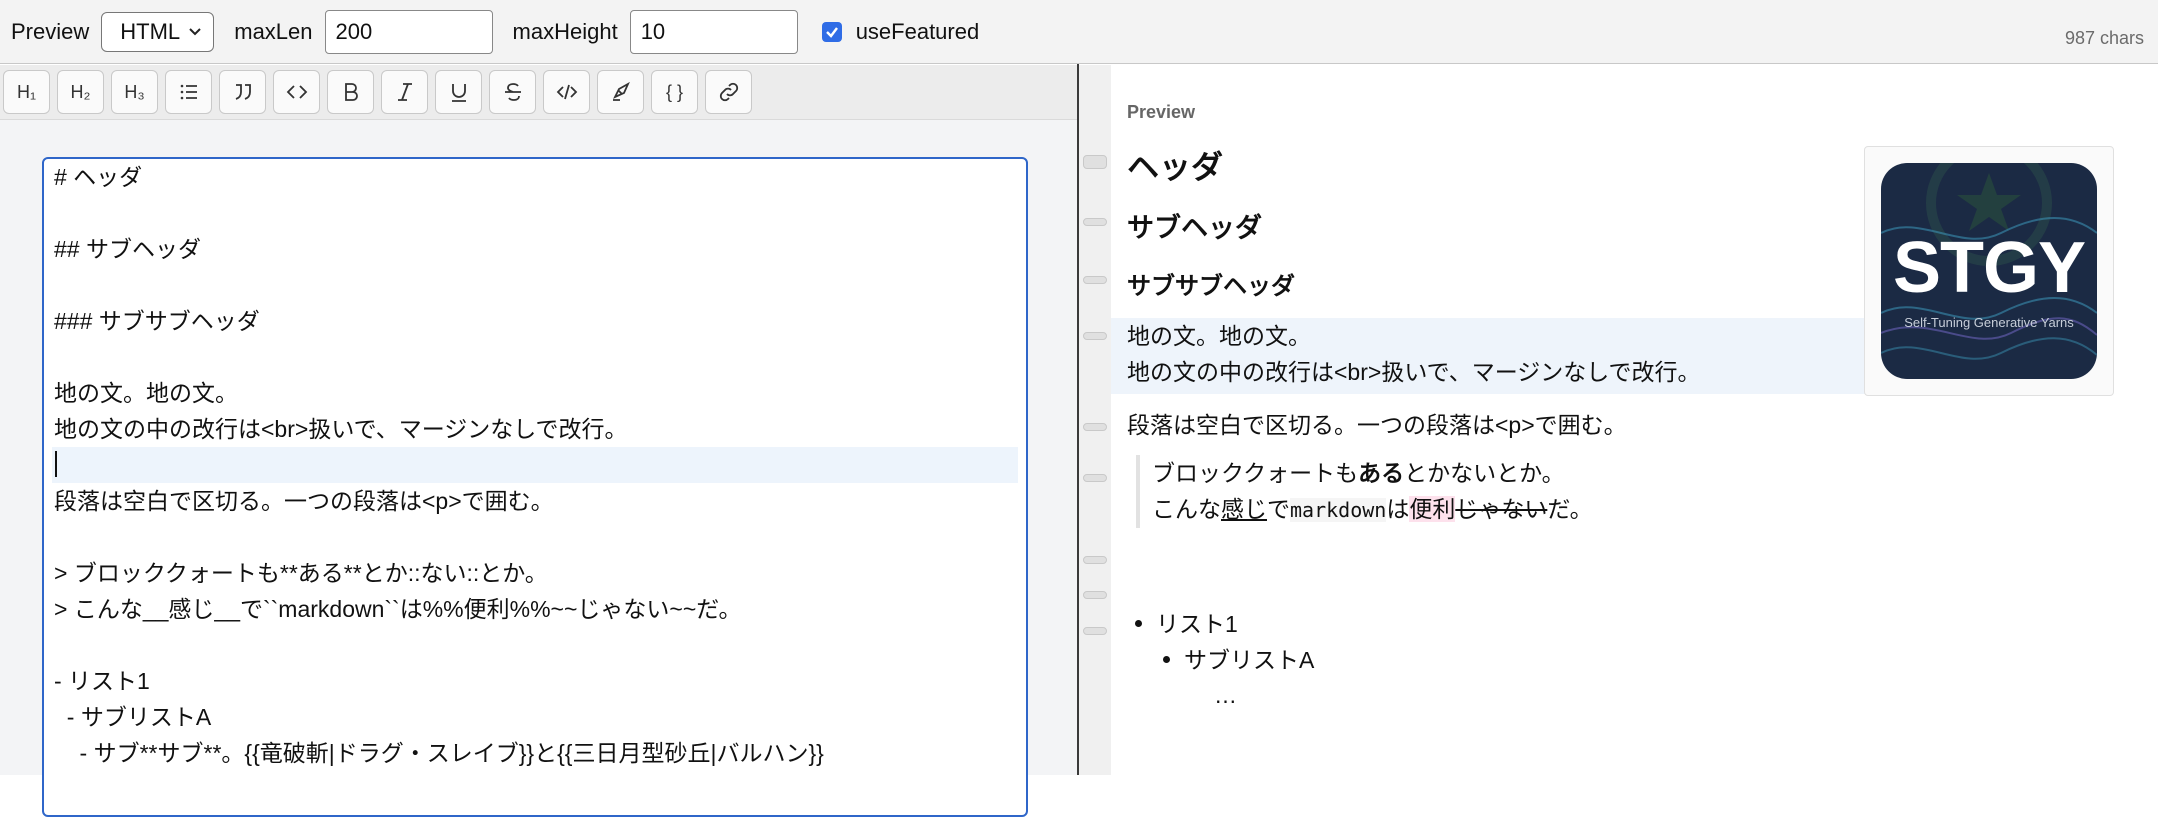  What do you see at coordinates (304, 501) in the screenshot?
I see `editor-line: 段落は空白で区切る。一つの段落は<p>で囲む。` at bounding box center [304, 501].